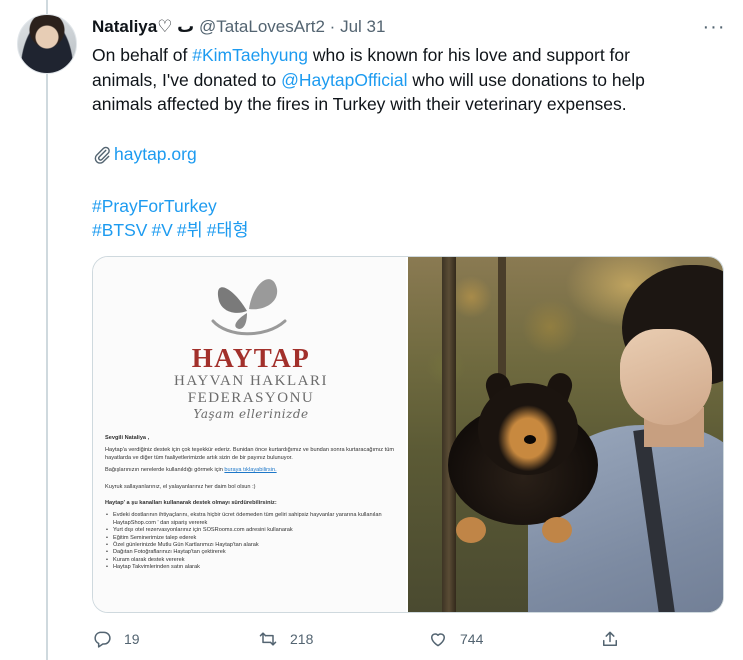 This screenshot has width=743, height=660. Describe the element at coordinates (392, 27) in the screenshot. I see `tweet-header: Nataliya♡ ٮ @TataLovesArt2 · Jul 31` at that location.